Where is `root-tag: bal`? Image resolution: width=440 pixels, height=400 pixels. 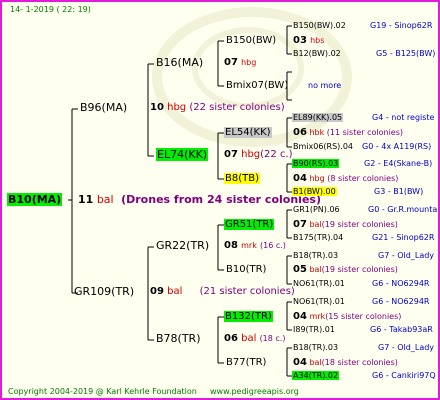
root-tag: bal is located at coordinates (105, 199).